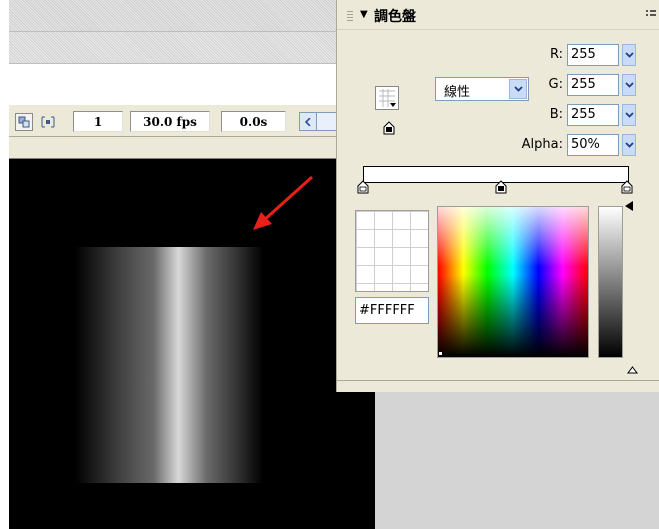 This screenshot has width=659, height=529. I want to click on elapsed-time-field: 0.0s, so click(253, 121).